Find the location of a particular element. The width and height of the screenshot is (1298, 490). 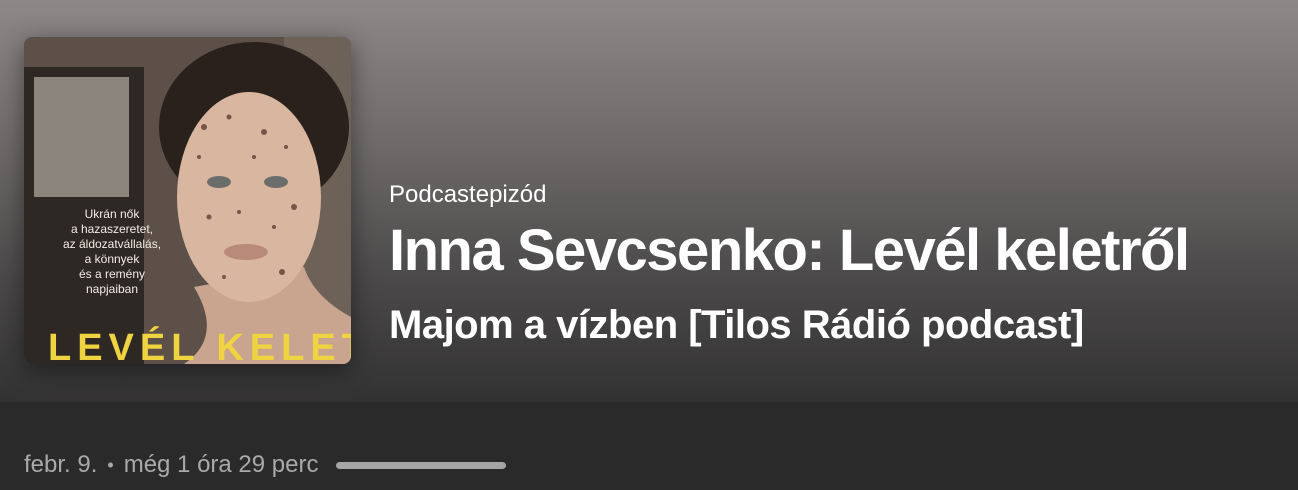

episode-type-label: Podcastepizód is located at coordinates (468, 194).